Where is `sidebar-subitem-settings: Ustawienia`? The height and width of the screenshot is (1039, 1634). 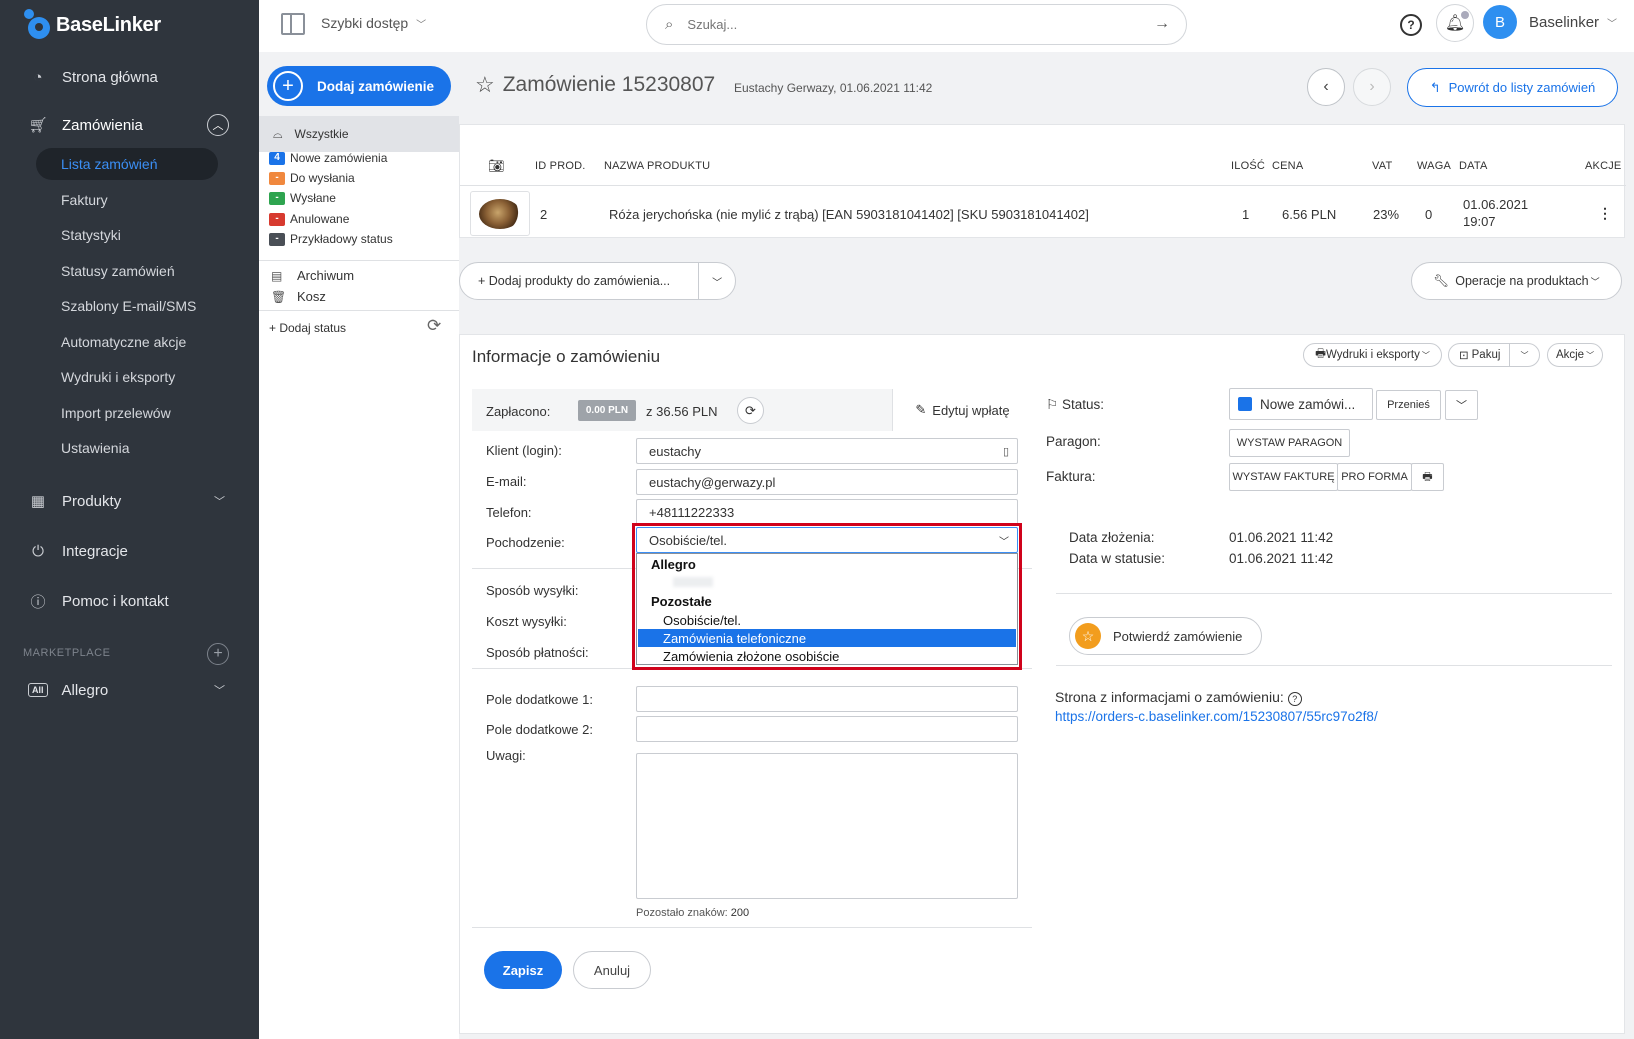 sidebar-subitem-settings: Ustawienia is located at coordinates (127, 448).